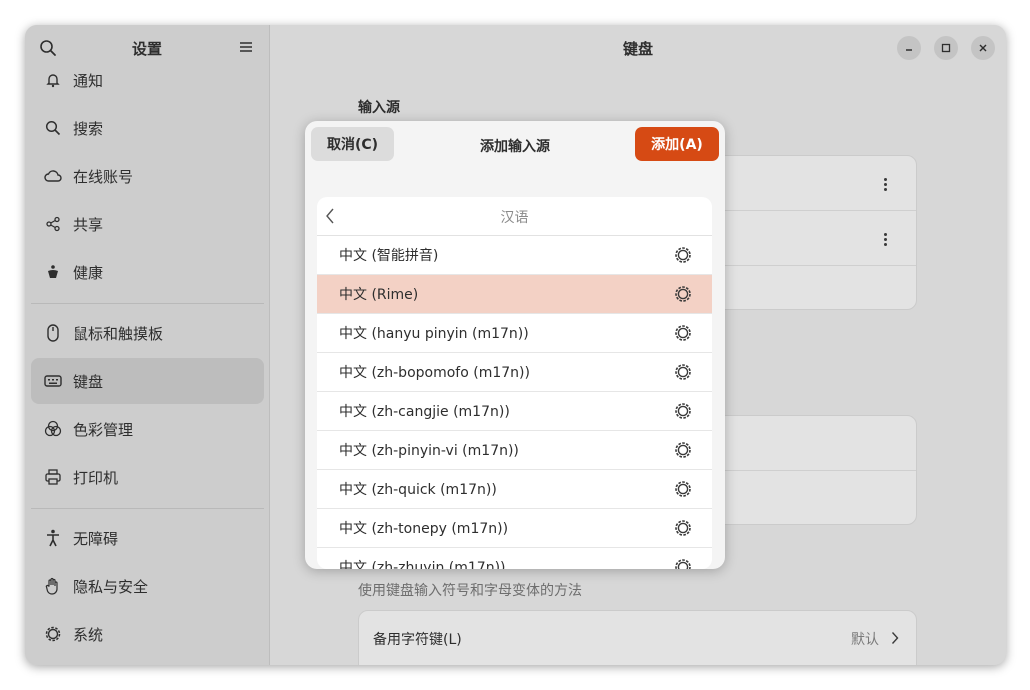 This screenshot has height=690, width=1030. I want to click on list-header: 汉语, so click(514, 216).